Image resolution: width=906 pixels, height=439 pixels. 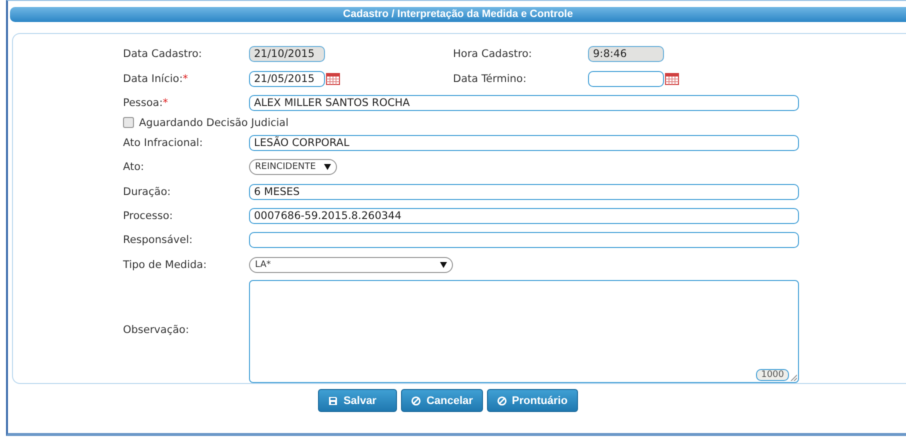 What do you see at coordinates (493, 54) in the screenshot?
I see `field-label: Hora Cadastro:` at bounding box center [493, 54].